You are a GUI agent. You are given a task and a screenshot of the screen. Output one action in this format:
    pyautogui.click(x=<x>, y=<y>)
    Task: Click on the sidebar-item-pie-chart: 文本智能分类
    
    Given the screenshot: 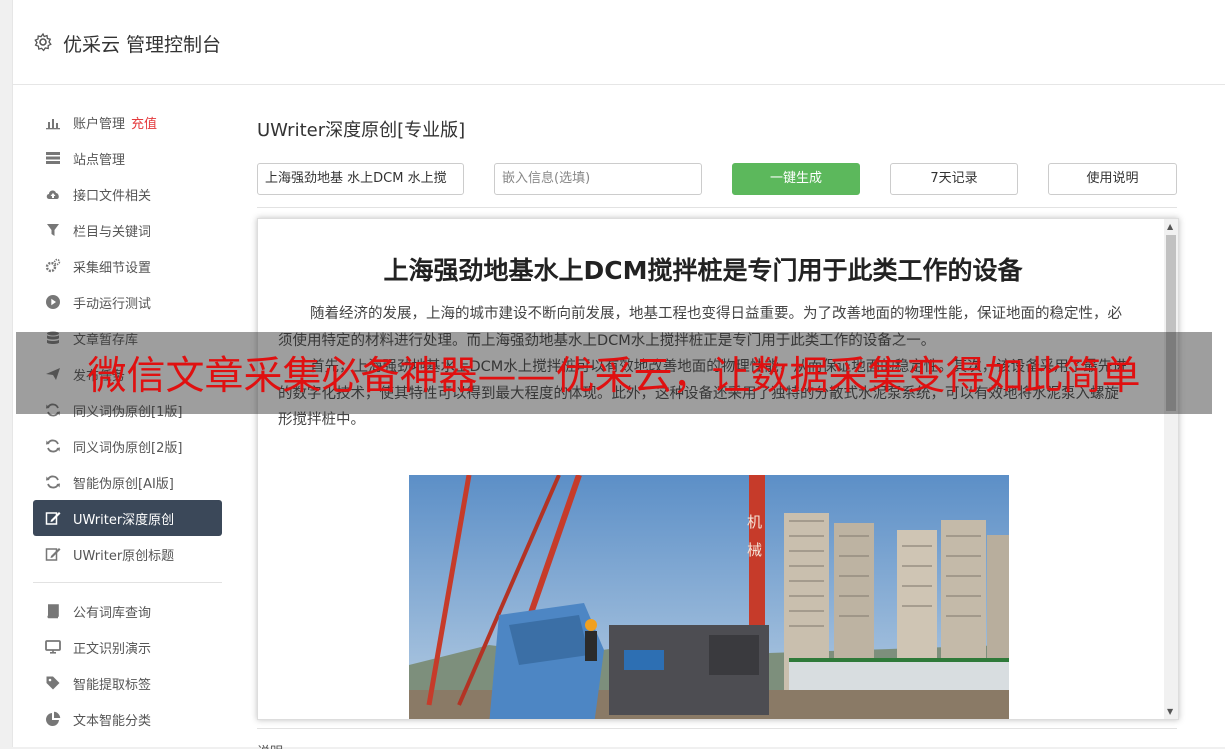 What is the action you would take?
    pyautogui.click(x=127, y=719)
    